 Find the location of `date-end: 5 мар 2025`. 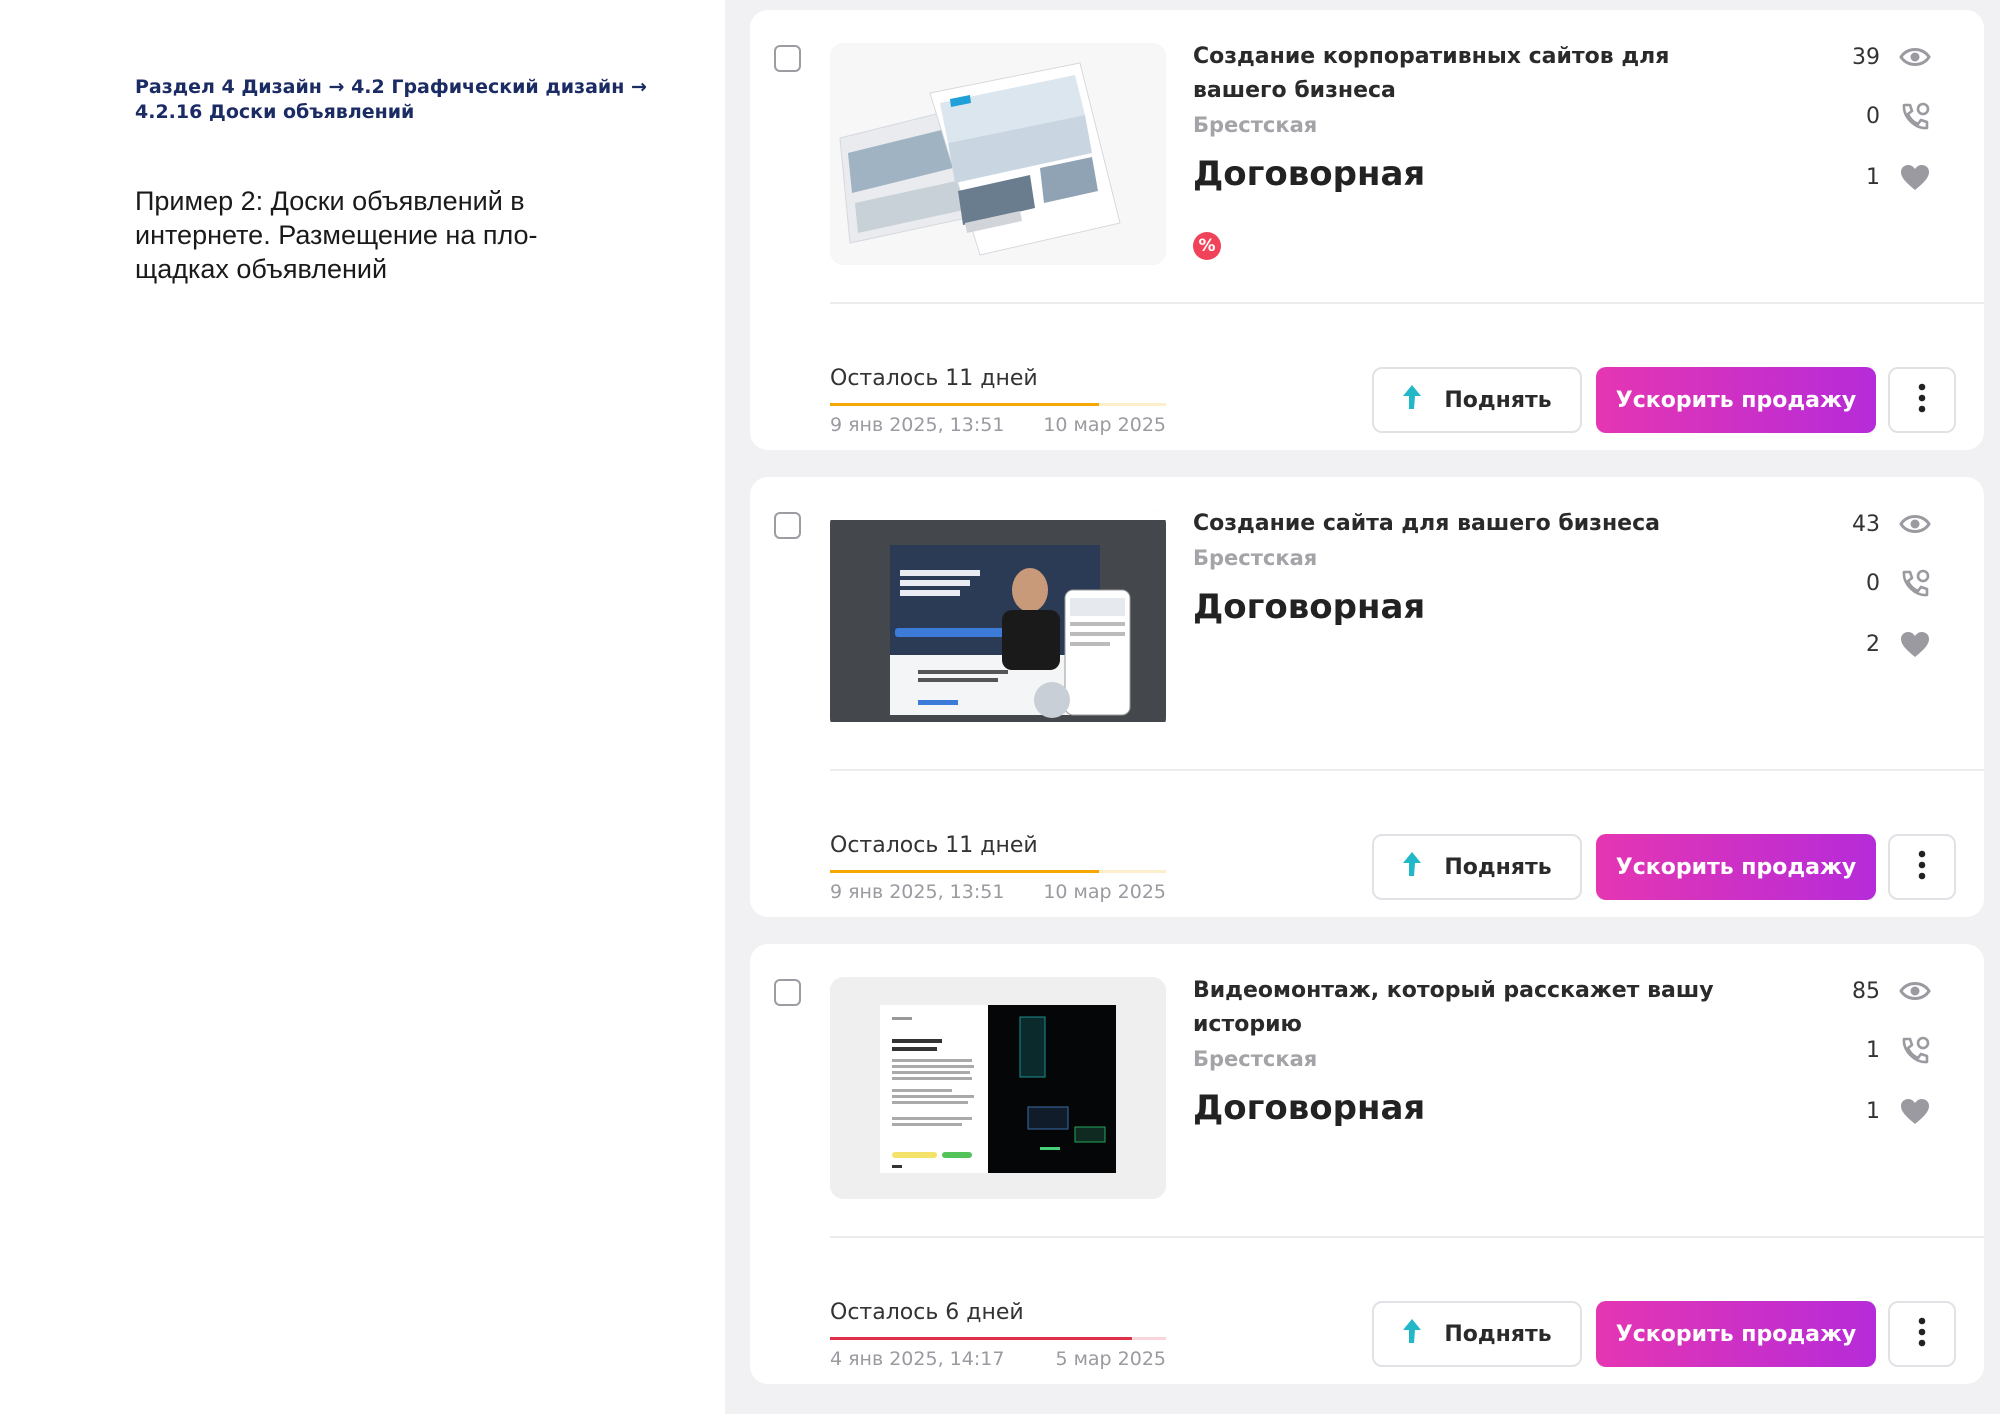

date-end: 5 мар 2025 is located at coordinates (1110, 1359).